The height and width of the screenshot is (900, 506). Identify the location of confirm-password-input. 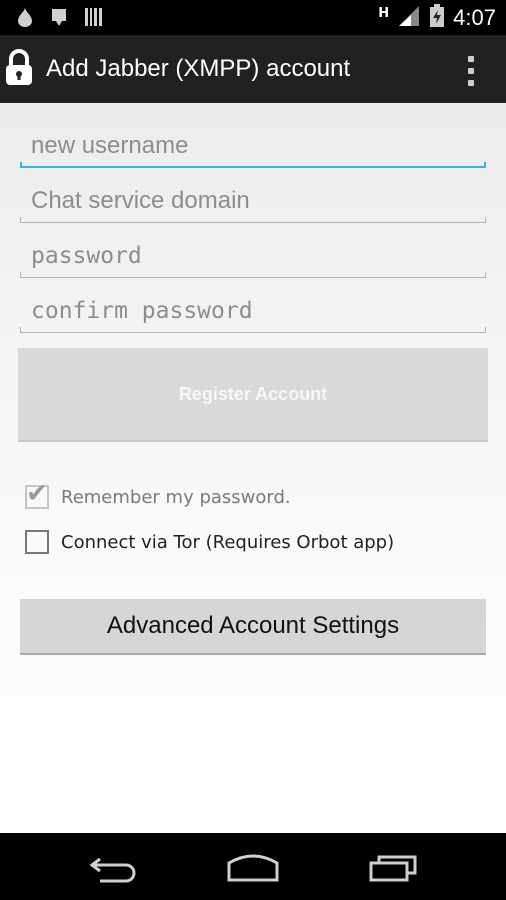
(253, 311).